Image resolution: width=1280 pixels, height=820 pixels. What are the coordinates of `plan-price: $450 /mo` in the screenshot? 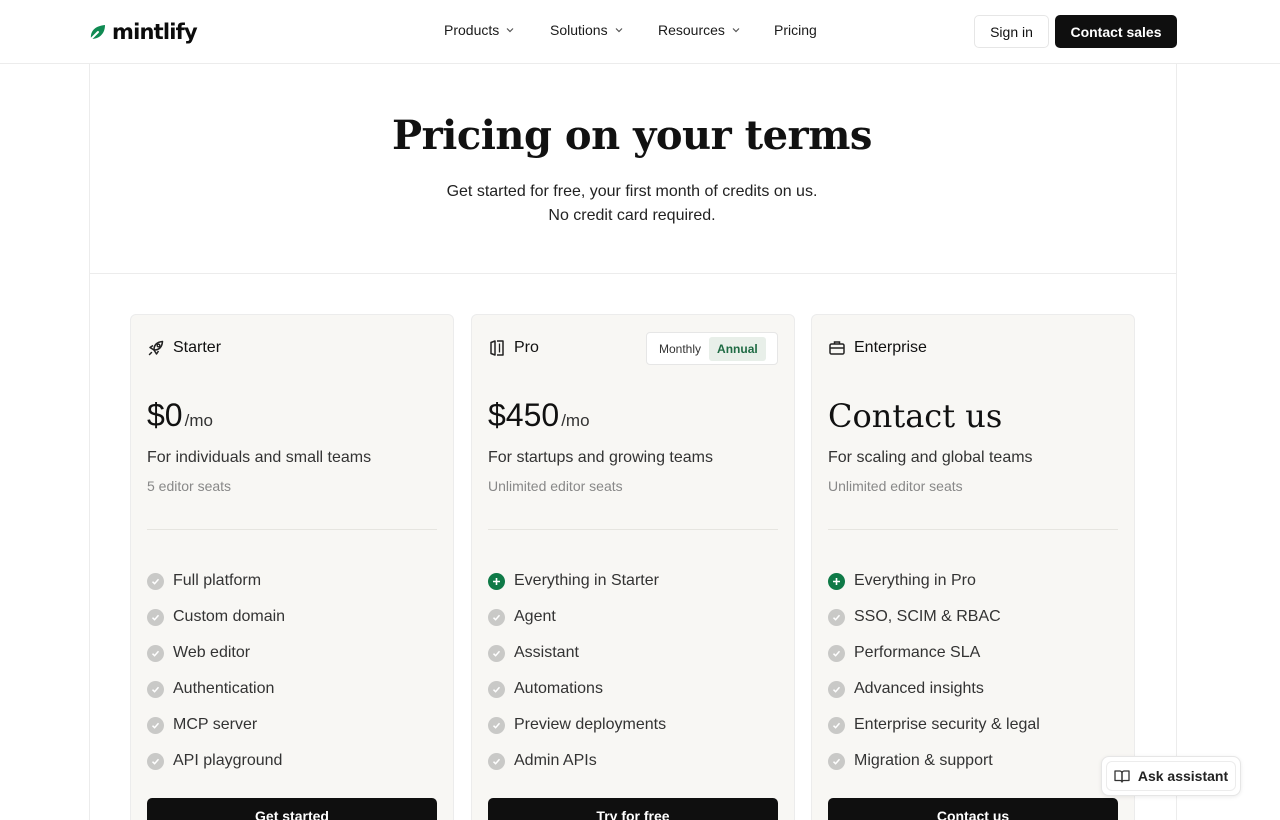 It's located at (539, 415).